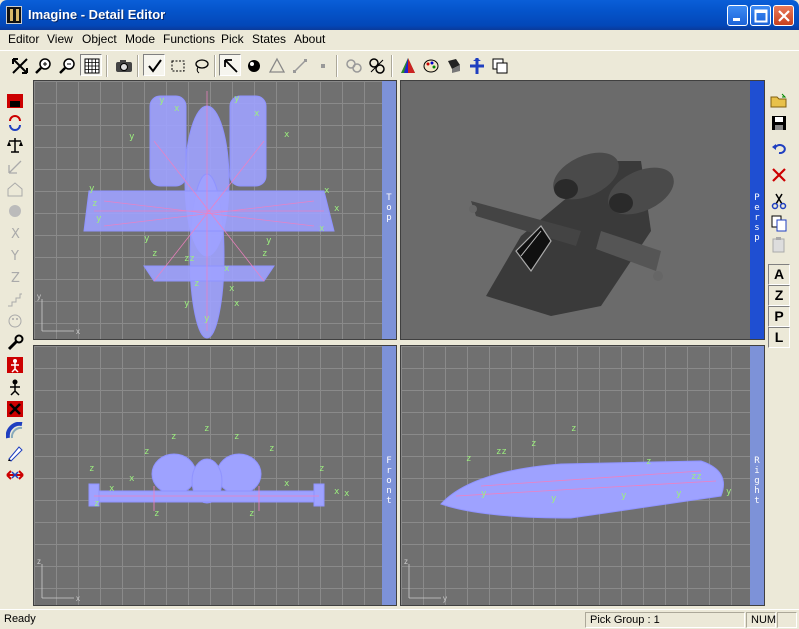 Image resolution: width=799 pixels, height=629 pixels. What do you see at coordinates (15, 254) in the screenshot?
I see `y-axis-button: Y` at bounding box center [15, 254].